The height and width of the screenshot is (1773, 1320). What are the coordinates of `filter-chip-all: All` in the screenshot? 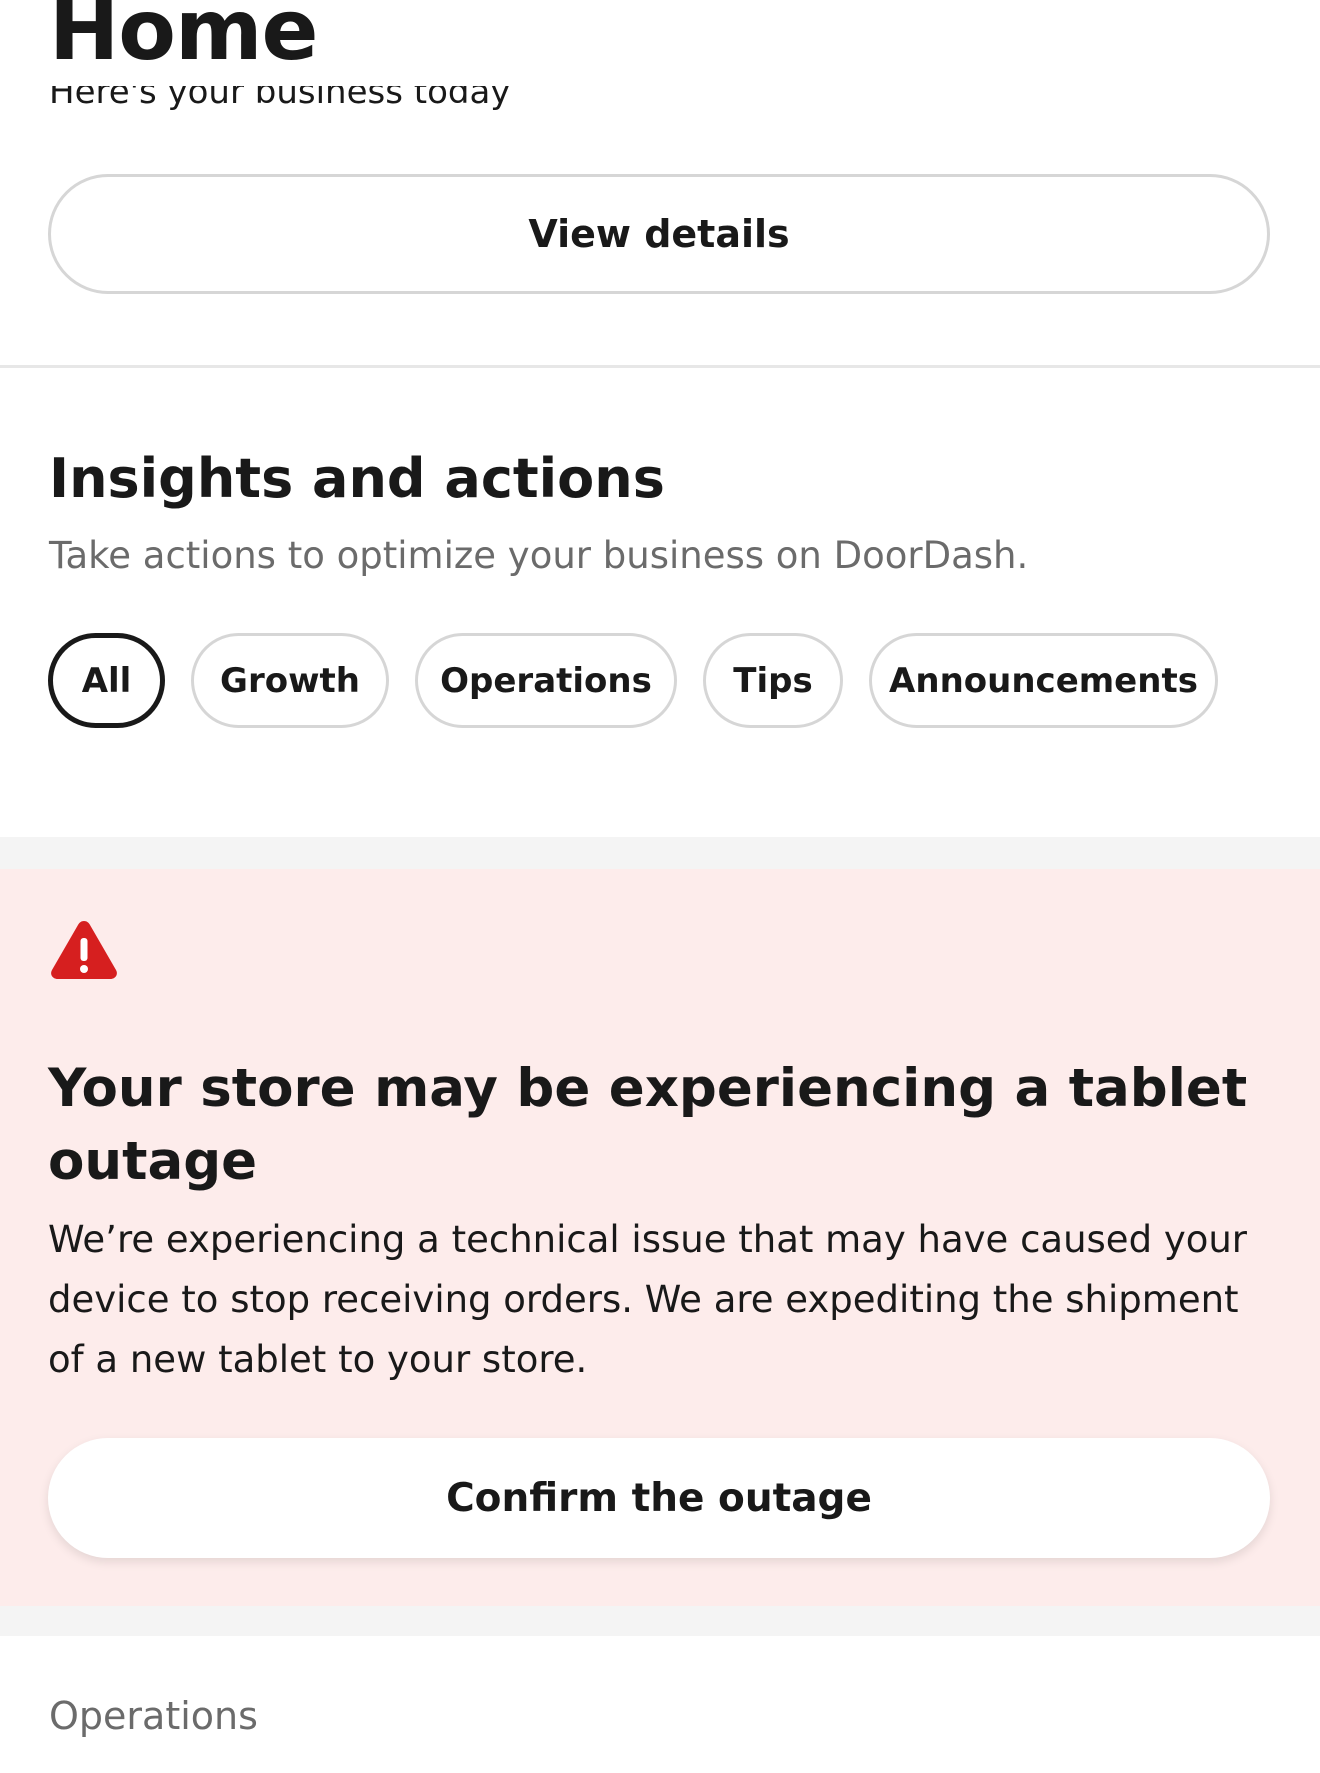 It's located at (106, 680).